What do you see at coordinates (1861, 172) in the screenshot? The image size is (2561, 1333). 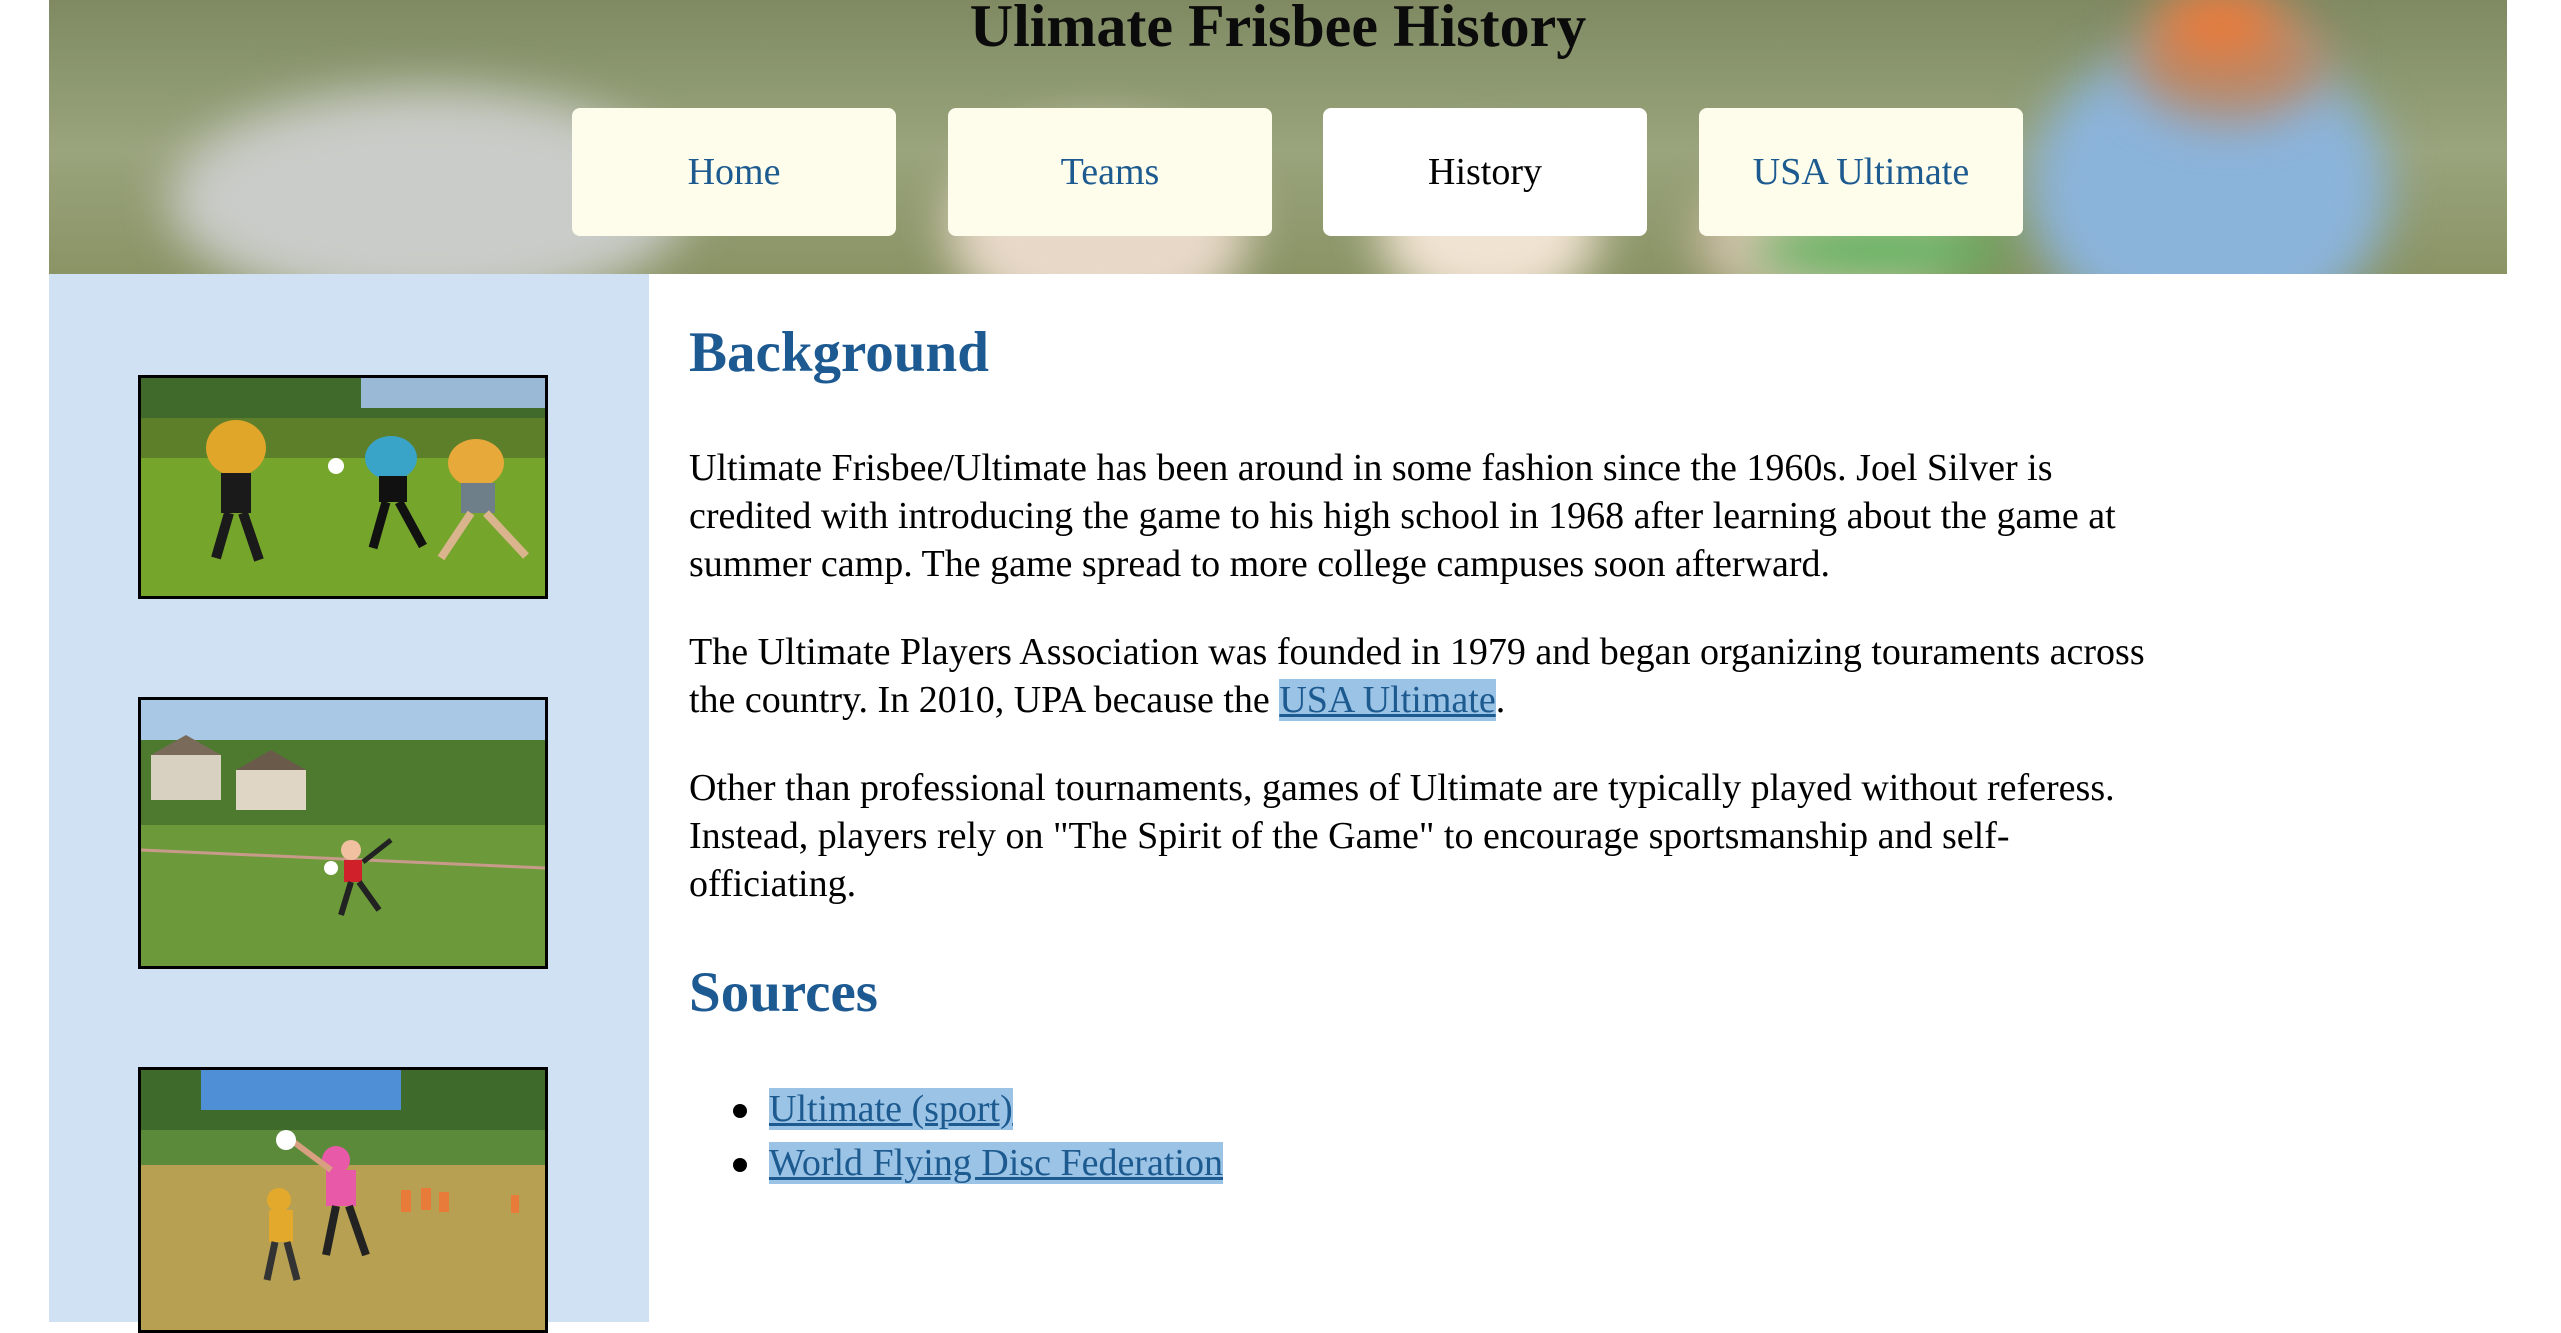 I see `nav-usa-ultimate: USA Ultimate` at bounding box center [1861, 172].